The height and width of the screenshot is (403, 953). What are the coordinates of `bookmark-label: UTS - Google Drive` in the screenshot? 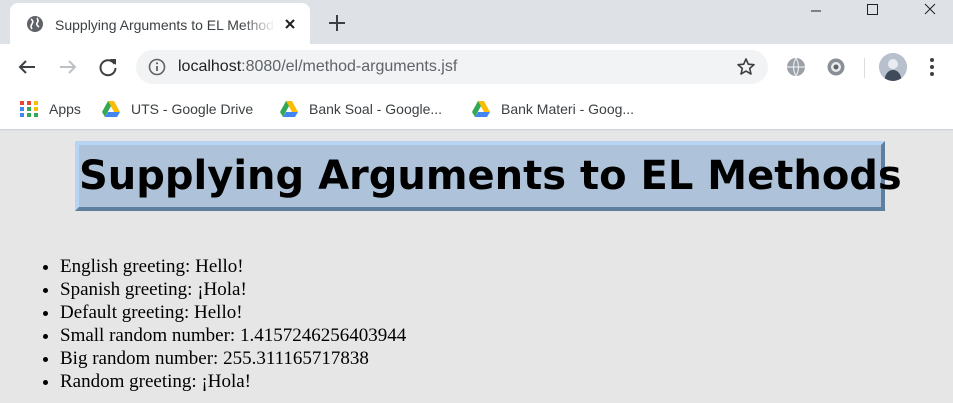 It's located at (192, 109).